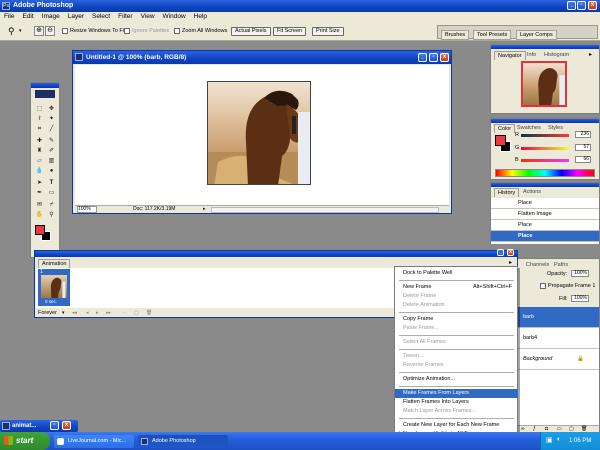 This screenshot has width=600, height=450. Describe the element at coordinates (328, 31) in the screenshot. I see `print-size-button: Print Size` at that location.